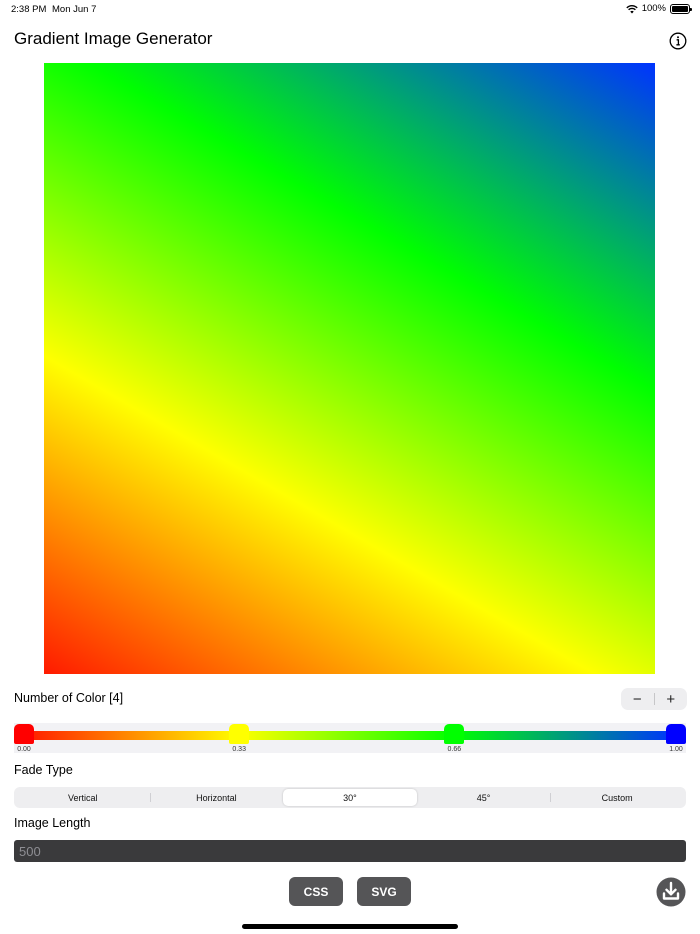 The height and width of the screenshot is (934, 700). I want to click on fade-option-vertical: Vertical, so click(83, 797).